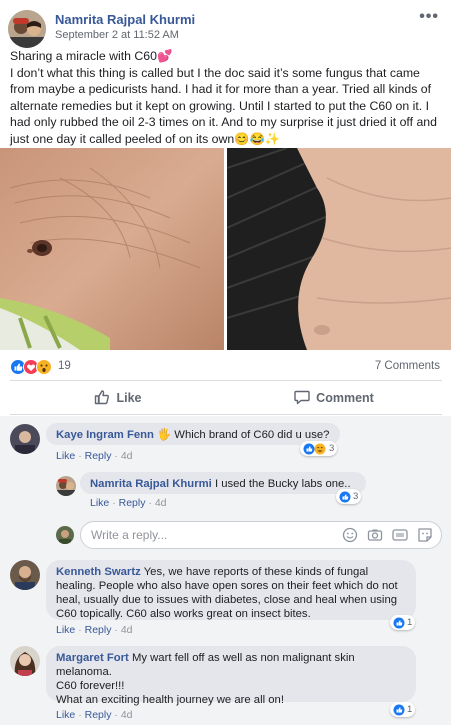  I want to click on like-button: Like, so click(118, 398).